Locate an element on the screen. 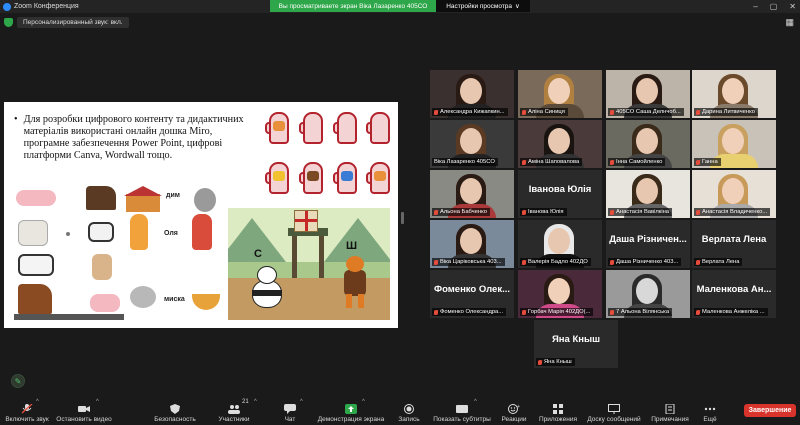 This screenshot has height=425, width=800. split-view-handle is located at coordinates (402, 218).